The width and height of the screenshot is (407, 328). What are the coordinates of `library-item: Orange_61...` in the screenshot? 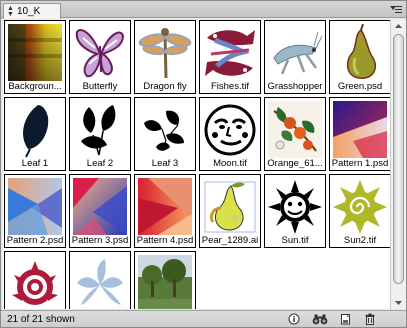 It's located at (295, 134).